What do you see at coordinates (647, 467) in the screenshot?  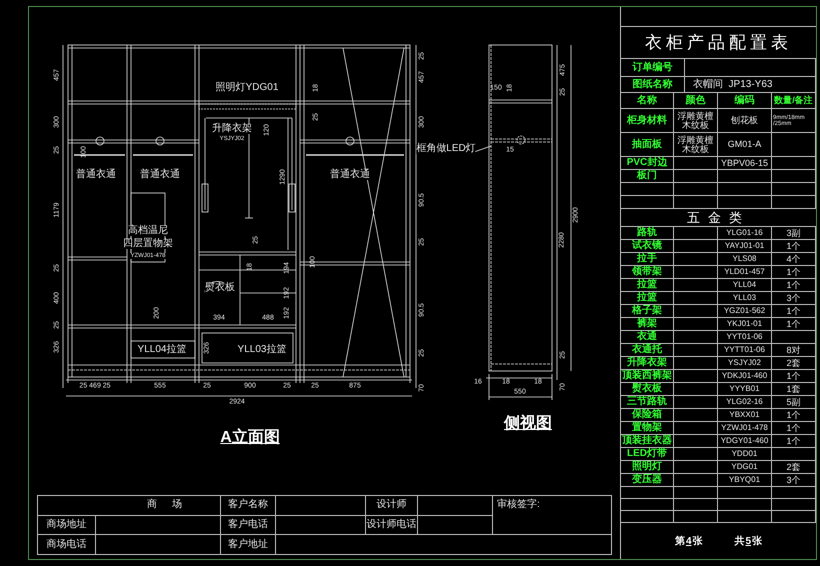 I see `table-cell: 照明灯` at bounding box center [647, 467].